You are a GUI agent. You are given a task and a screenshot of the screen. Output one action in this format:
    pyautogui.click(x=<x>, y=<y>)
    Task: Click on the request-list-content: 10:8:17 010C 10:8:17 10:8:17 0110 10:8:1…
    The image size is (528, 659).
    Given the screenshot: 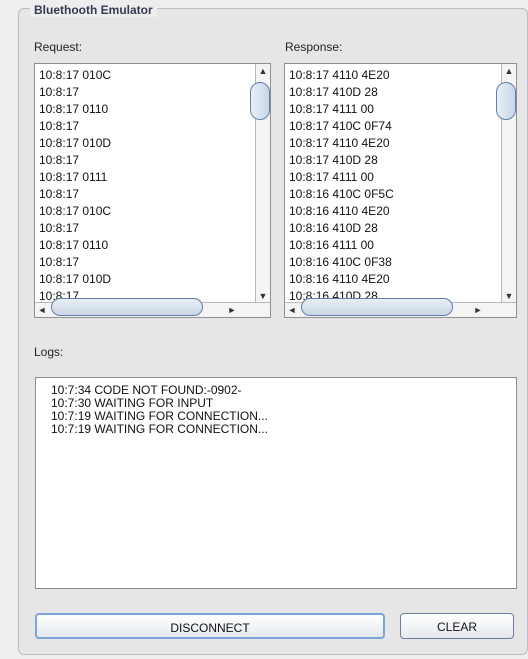 What is the action you would take?
    pyautogui.click(x=146, y=185)
    